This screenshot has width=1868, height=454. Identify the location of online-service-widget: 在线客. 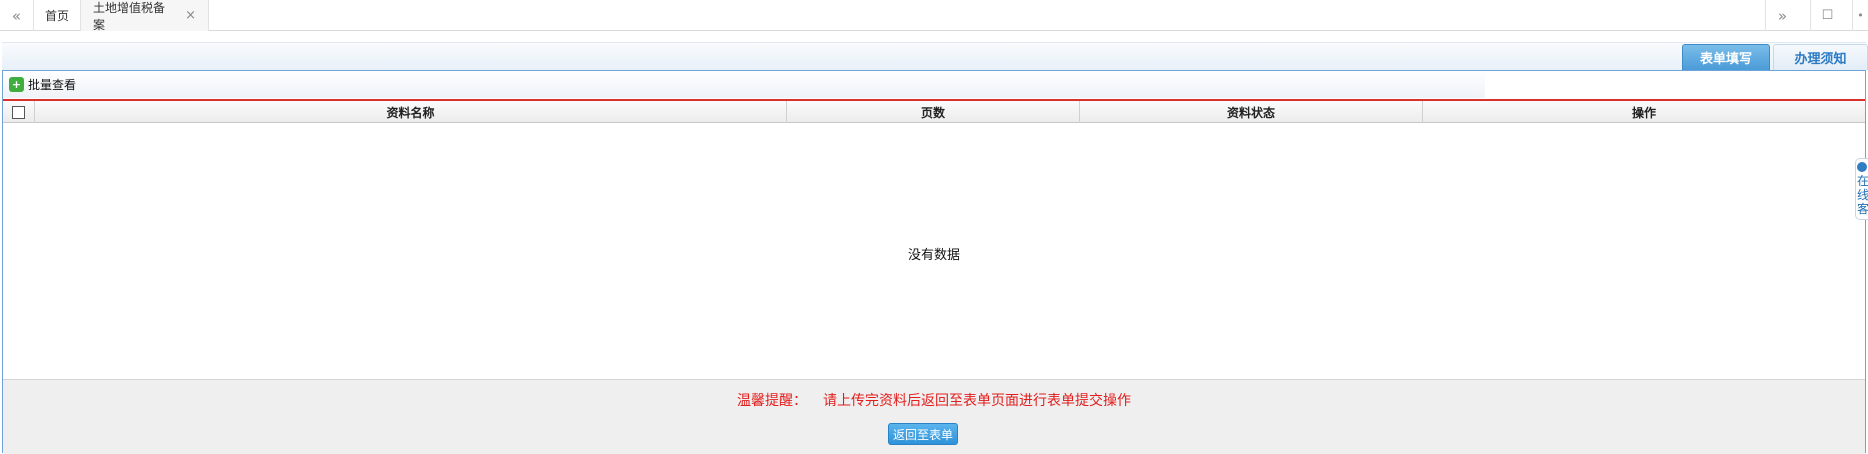
(1861, 189).